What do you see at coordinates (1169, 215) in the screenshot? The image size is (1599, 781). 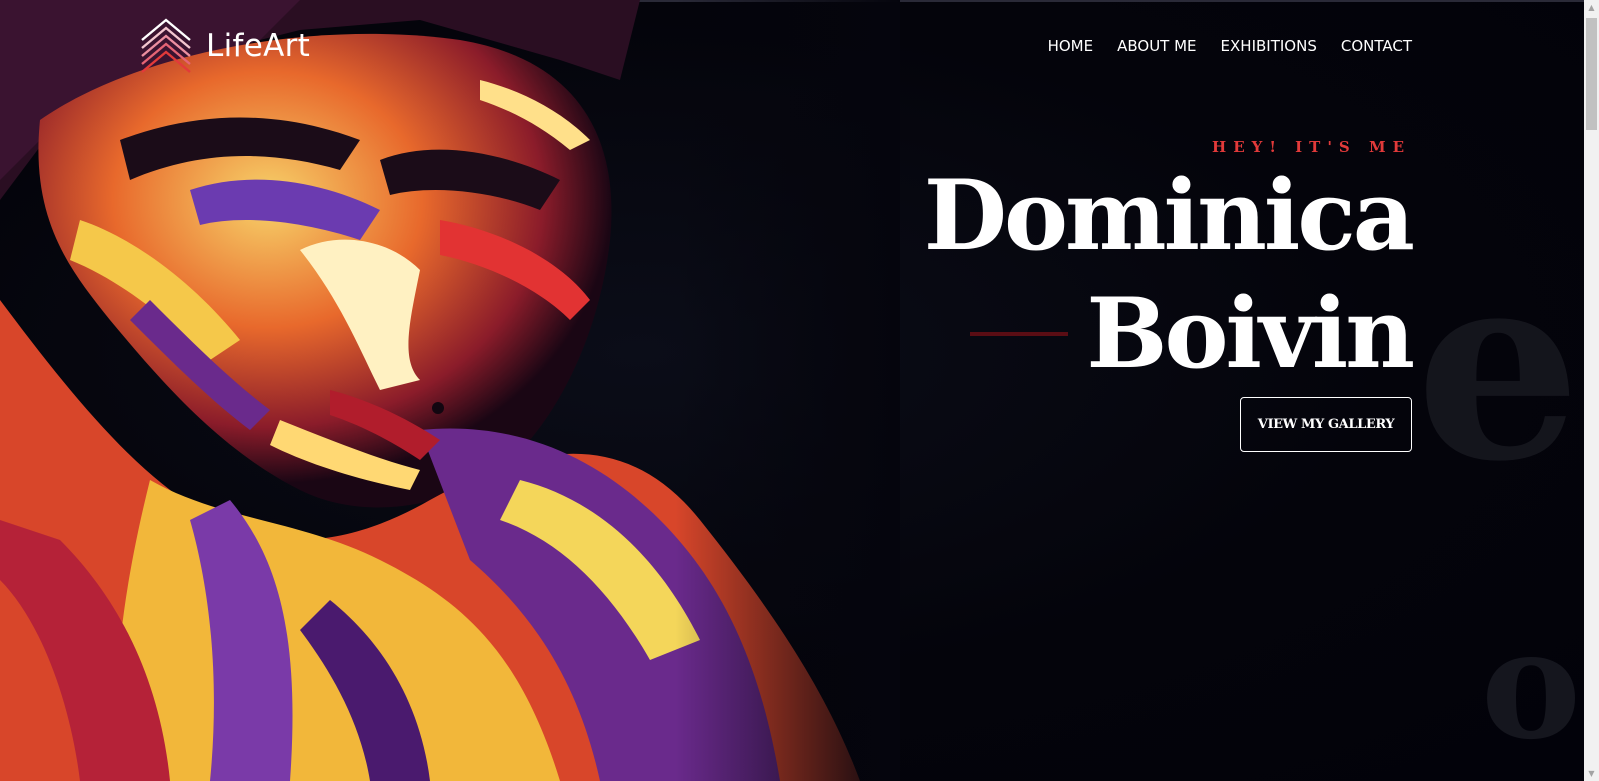 I see `hero-first-name: Dominica` at bounding box center [1169, 215].